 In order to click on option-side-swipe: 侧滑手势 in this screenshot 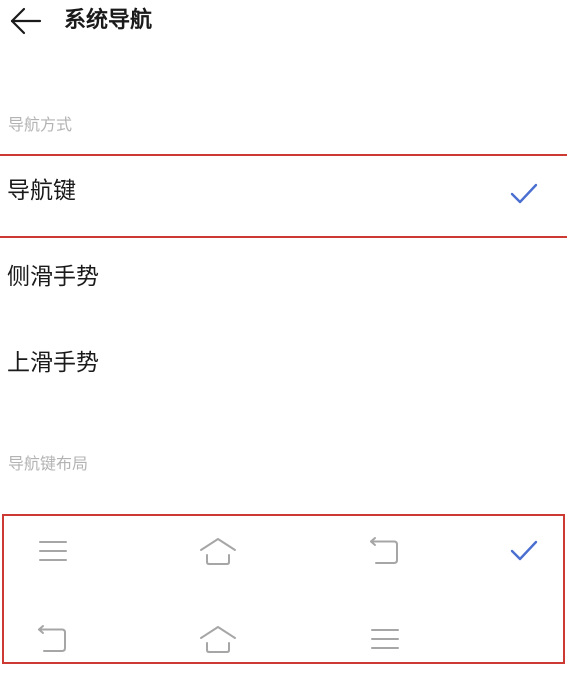, I will do `click(283, 282)`.